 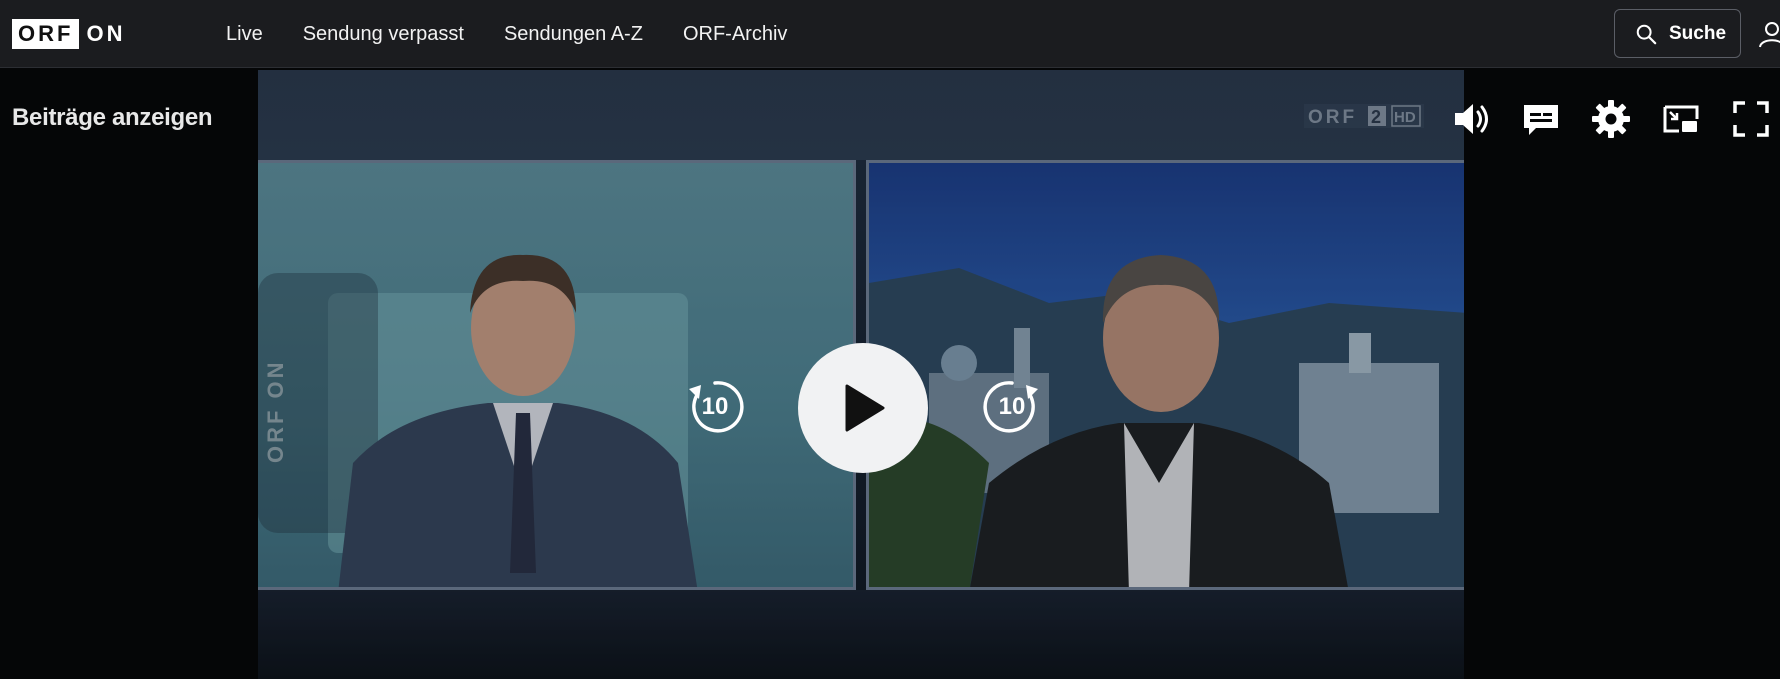 I want to click on fullscreen-icon, so click(x=1751, y=119).